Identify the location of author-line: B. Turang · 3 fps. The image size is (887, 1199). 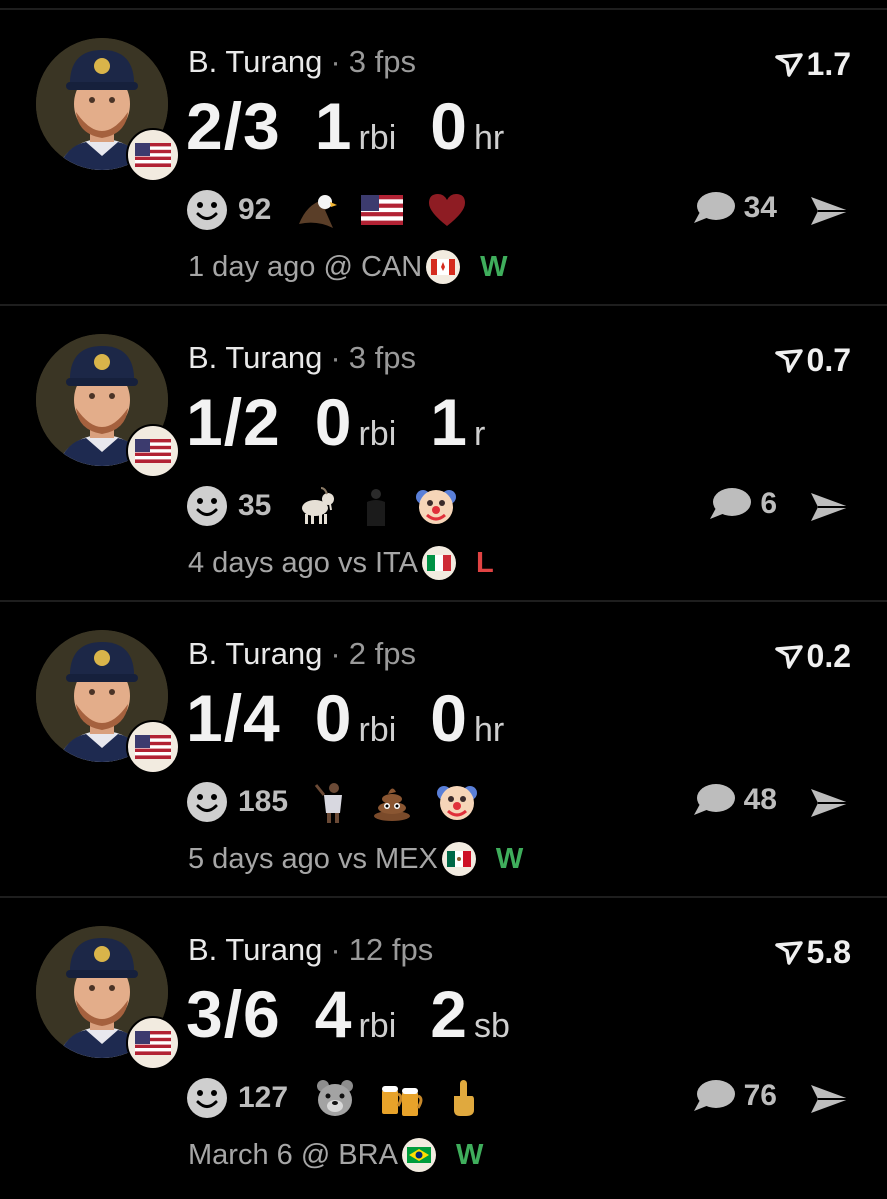
(302, 61).